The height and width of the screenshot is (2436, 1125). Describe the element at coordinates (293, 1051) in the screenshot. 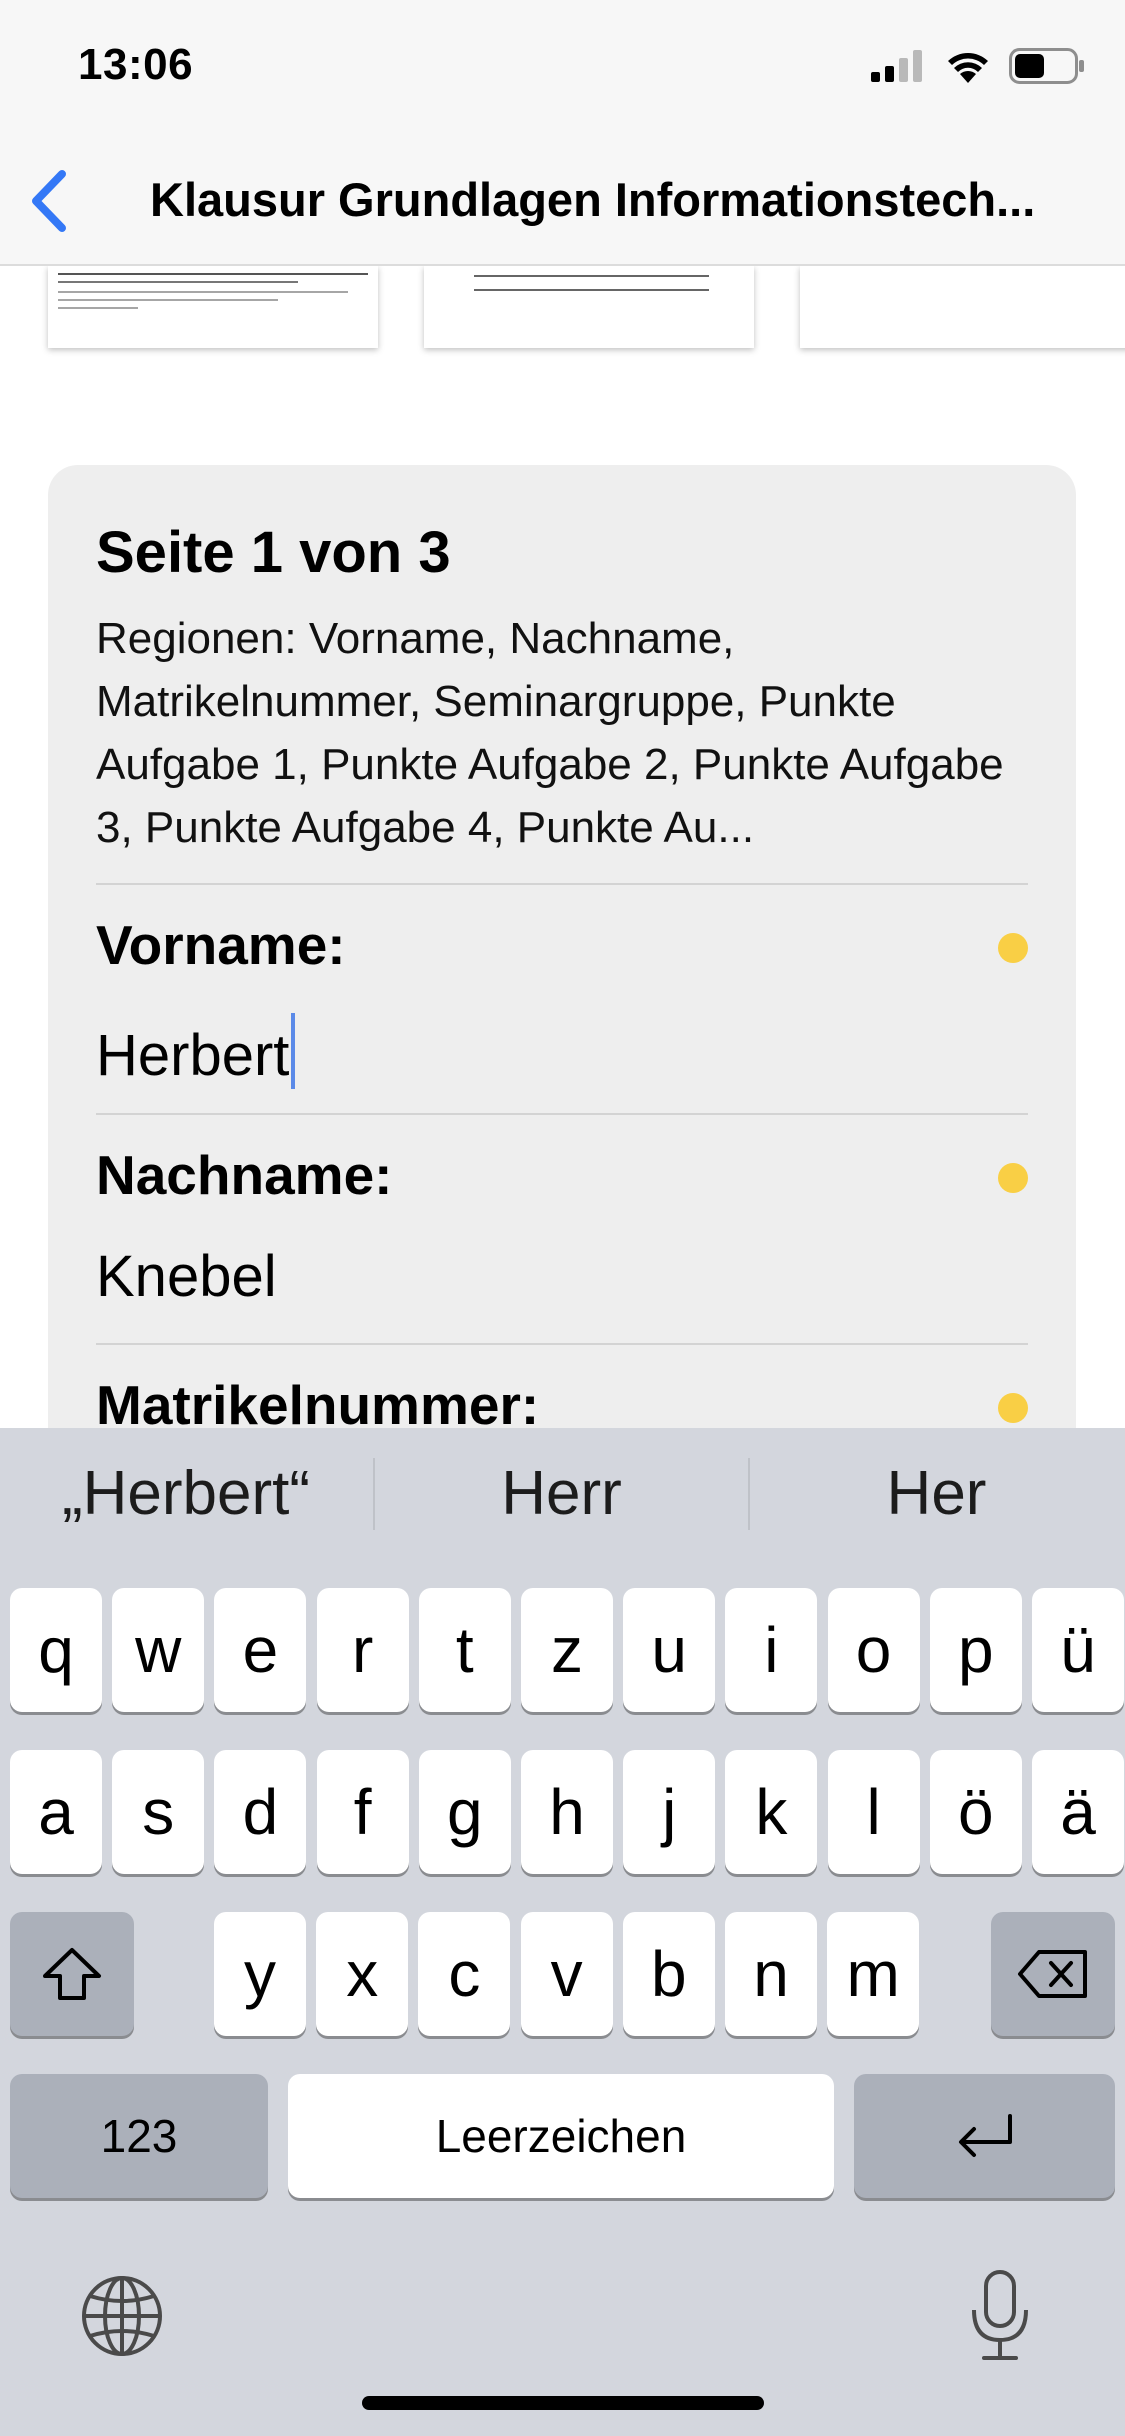

I see `text-caret` at that location.